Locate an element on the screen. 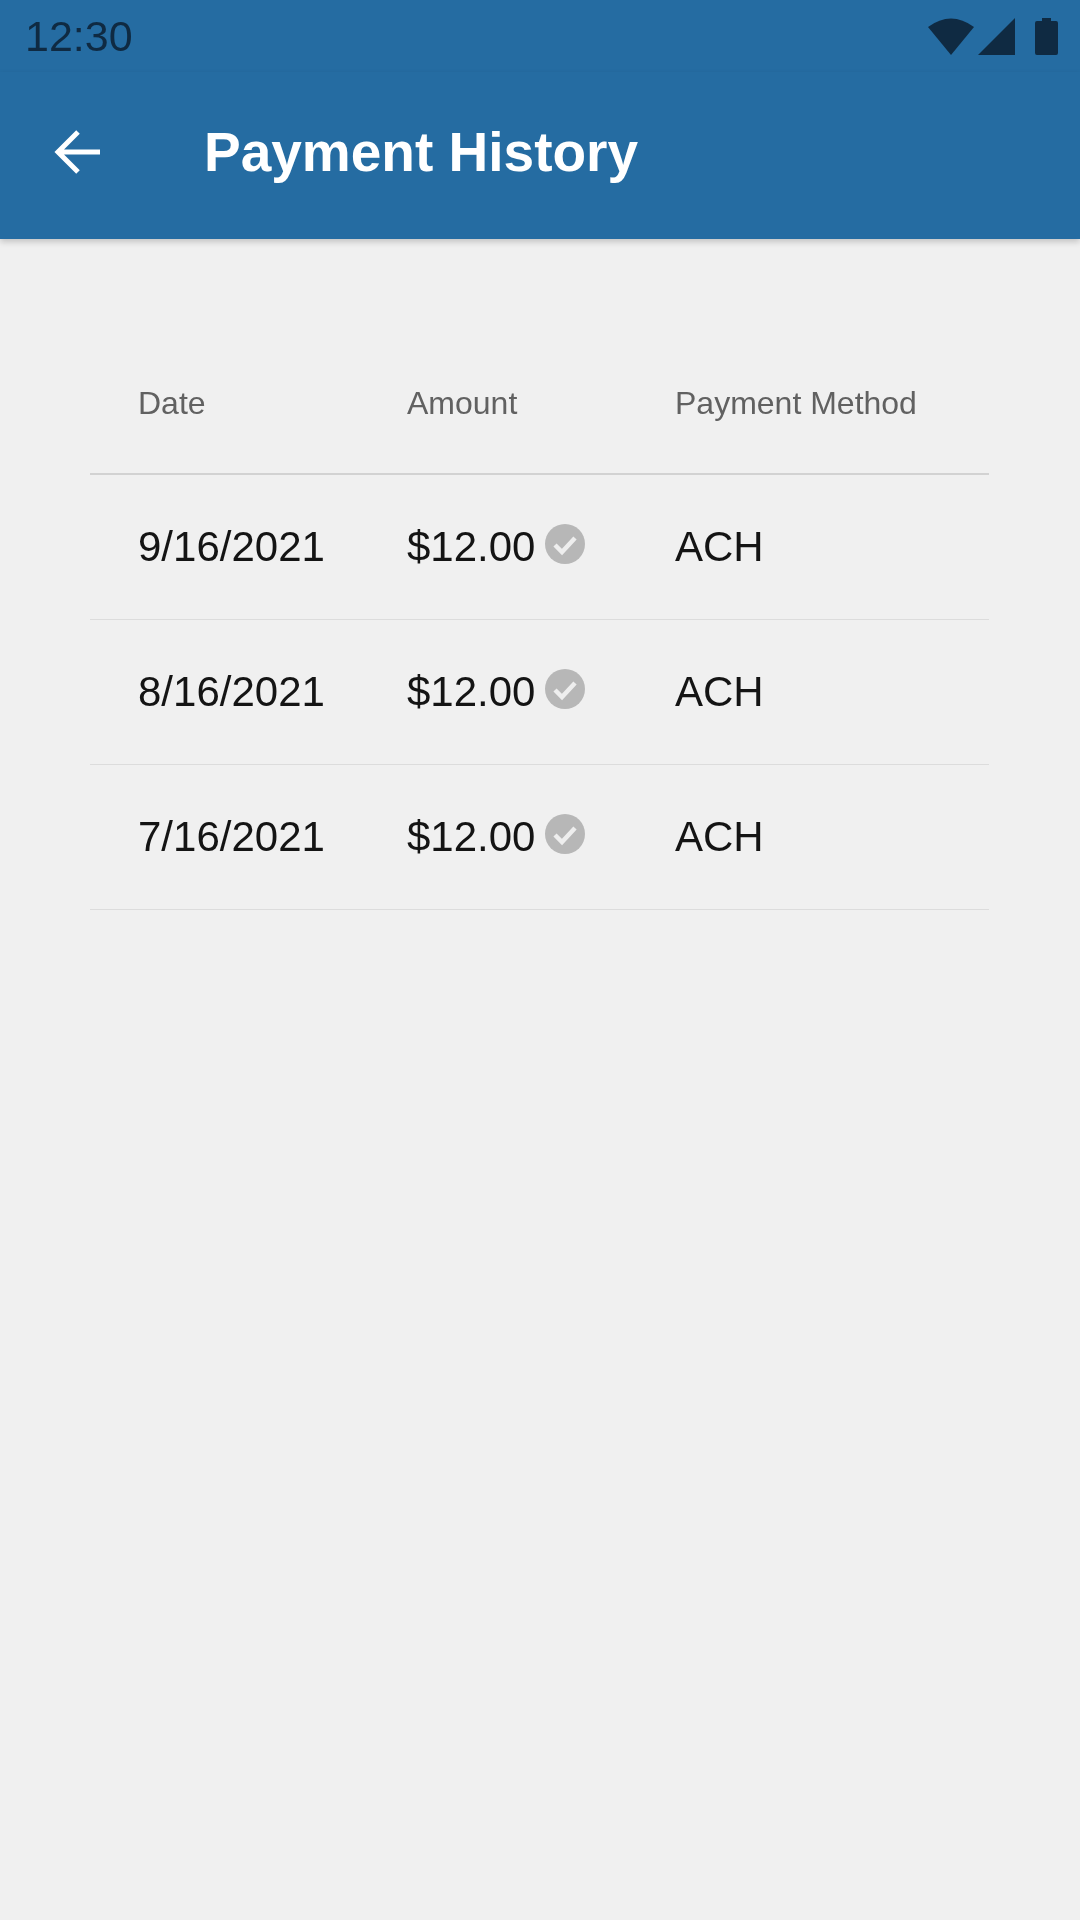  table-cell-text: 9/16/2021 is located at coordinates (232, 547).